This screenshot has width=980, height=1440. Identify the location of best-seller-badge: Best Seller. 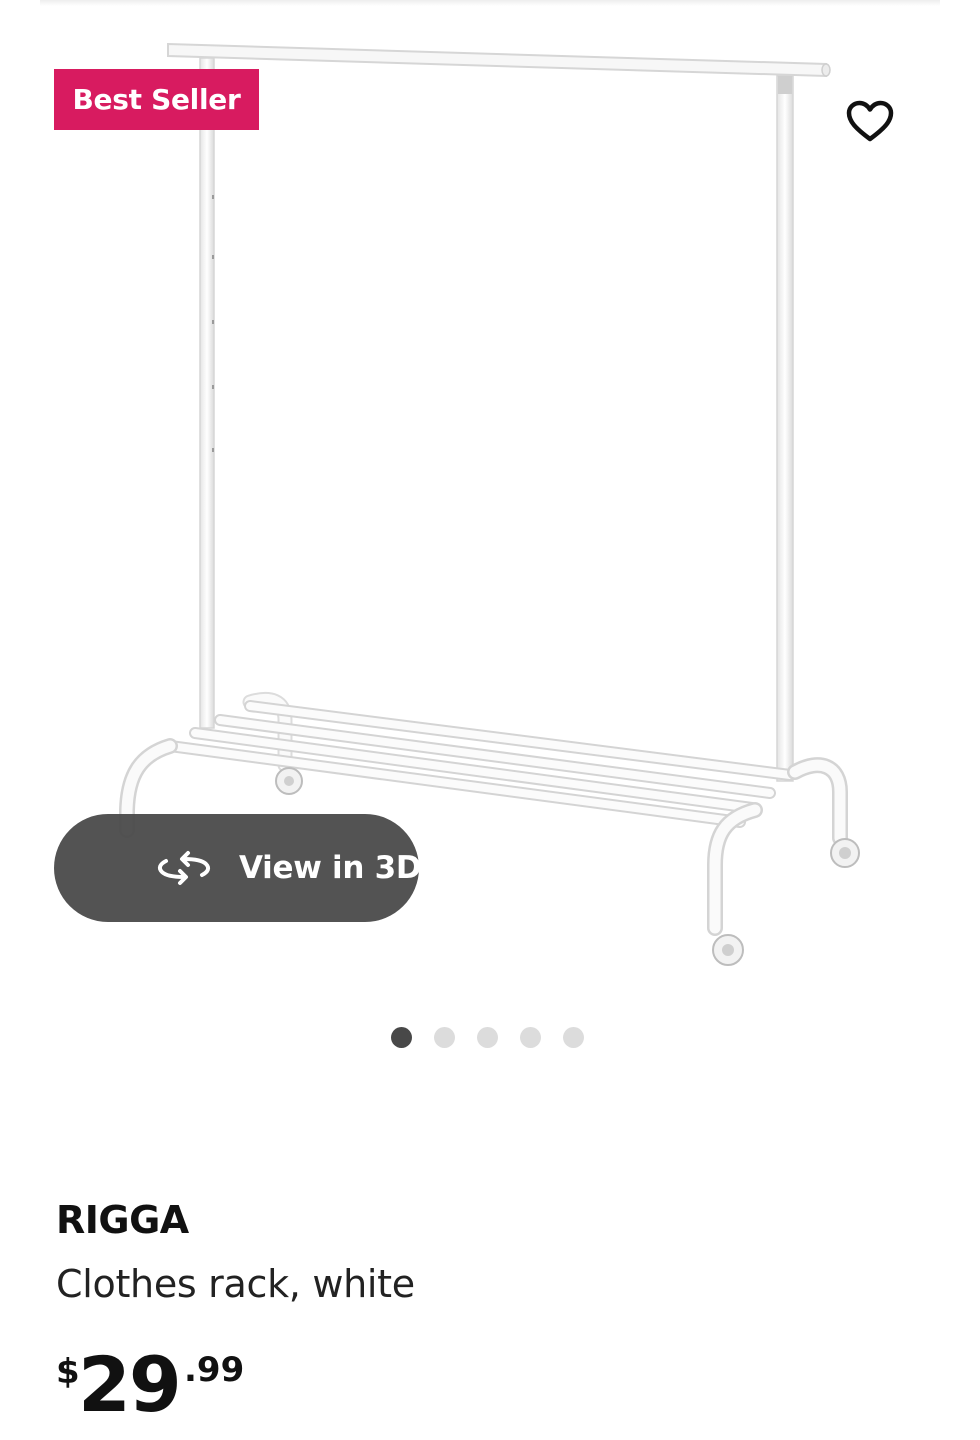
(156, 99).